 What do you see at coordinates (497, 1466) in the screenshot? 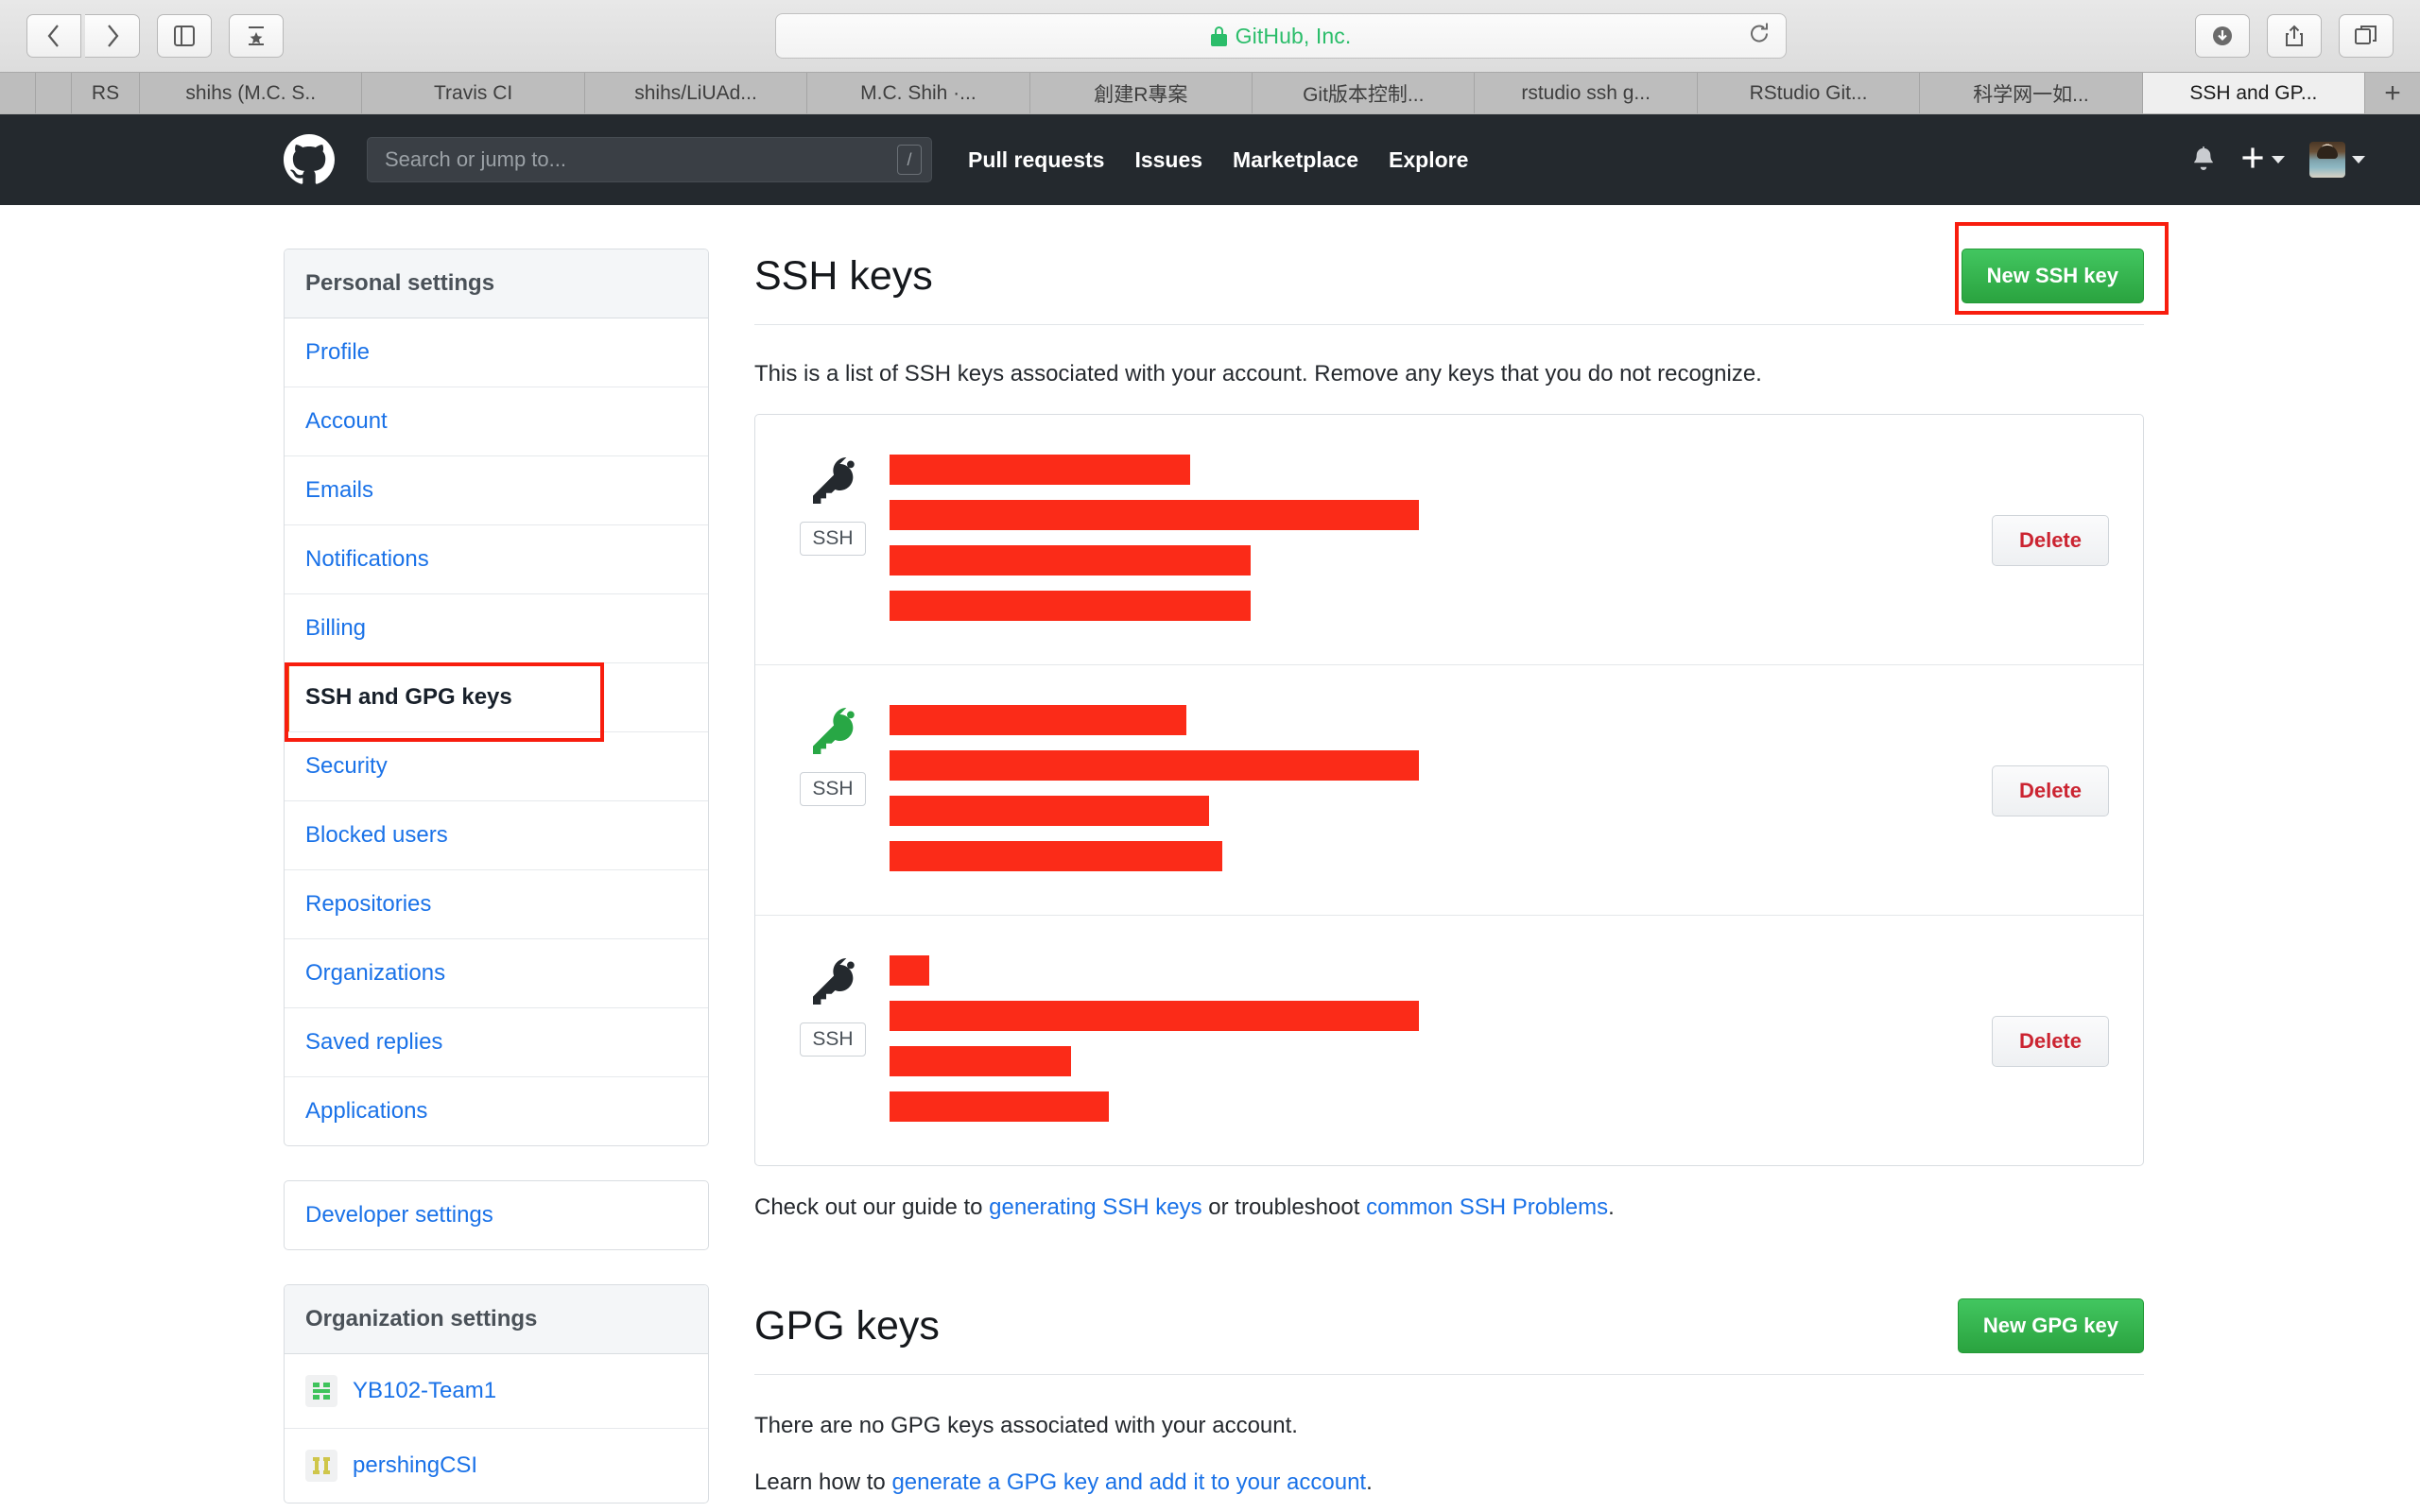
I see `sidebar-item-org-pershingcsi: pershingCSI` at bounding box center [497, 1466].